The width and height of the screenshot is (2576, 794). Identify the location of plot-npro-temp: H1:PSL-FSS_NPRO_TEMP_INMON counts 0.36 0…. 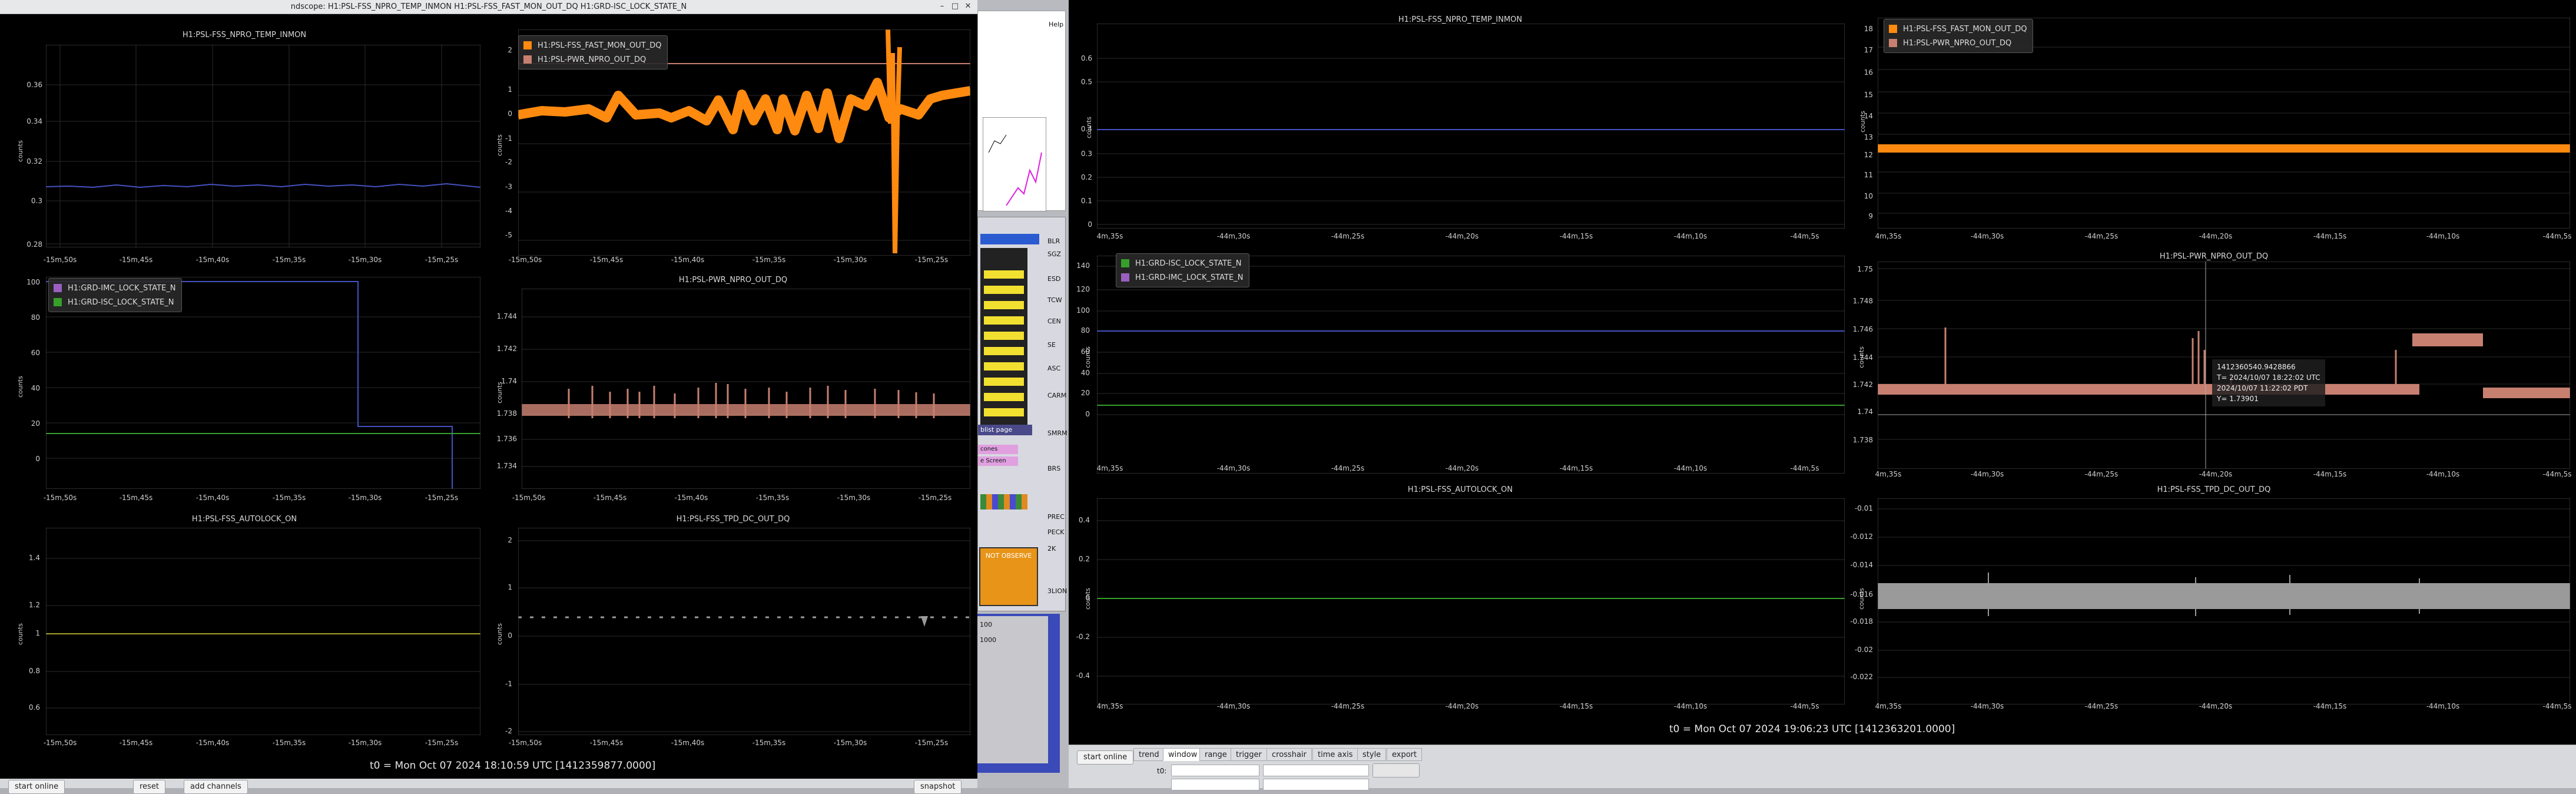
(244, 147).